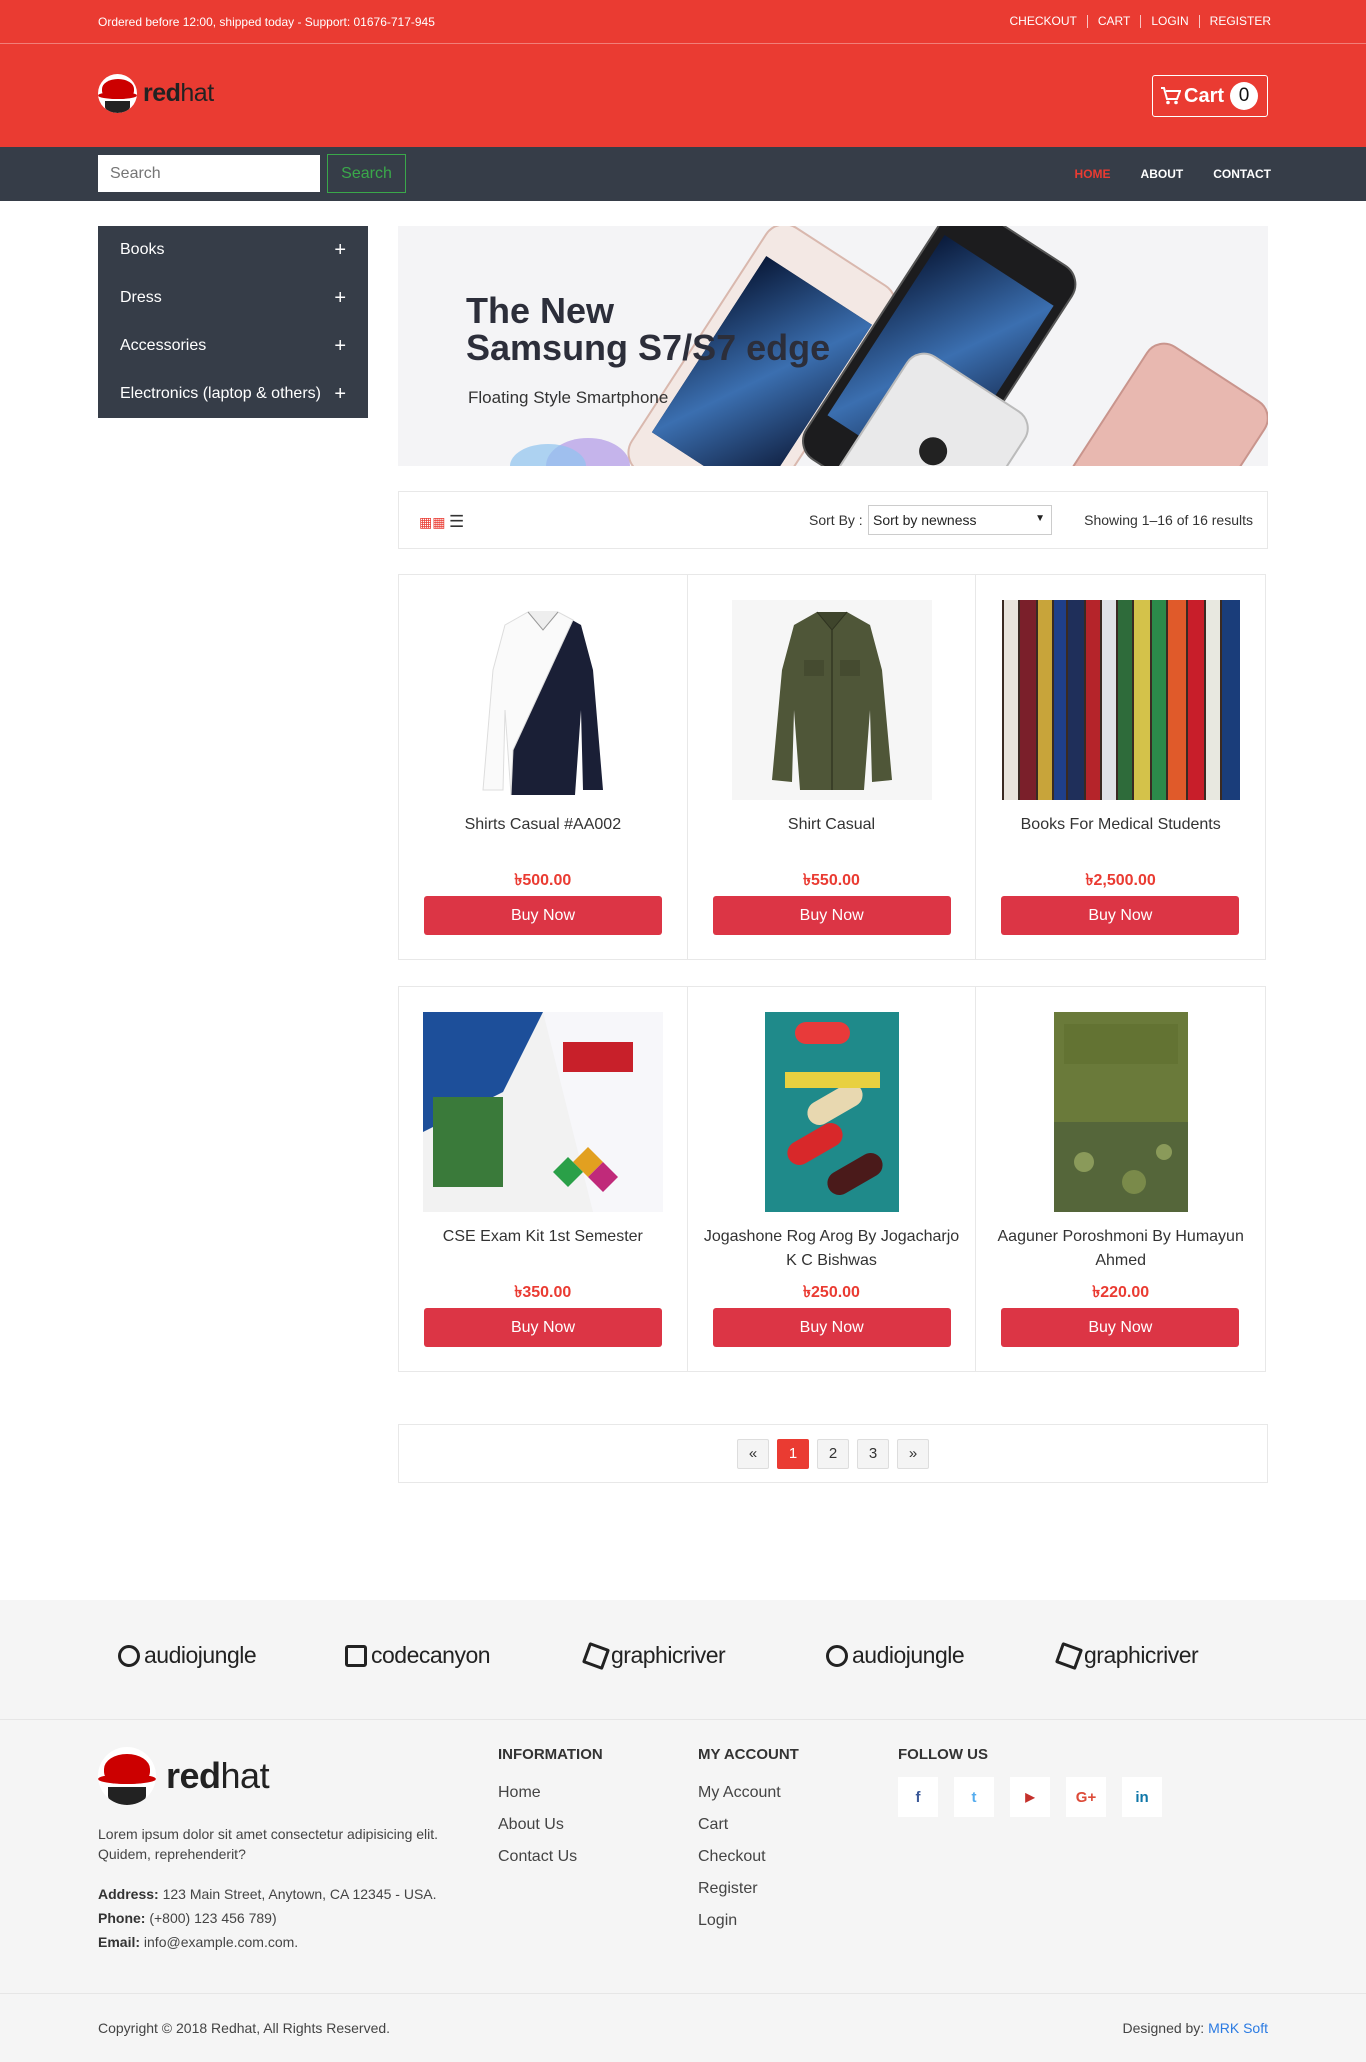  Describe the element at coordinates (1120, 1112) in the screenshot. I see `product-image-aaguner-poroshmoni-book` at that location.